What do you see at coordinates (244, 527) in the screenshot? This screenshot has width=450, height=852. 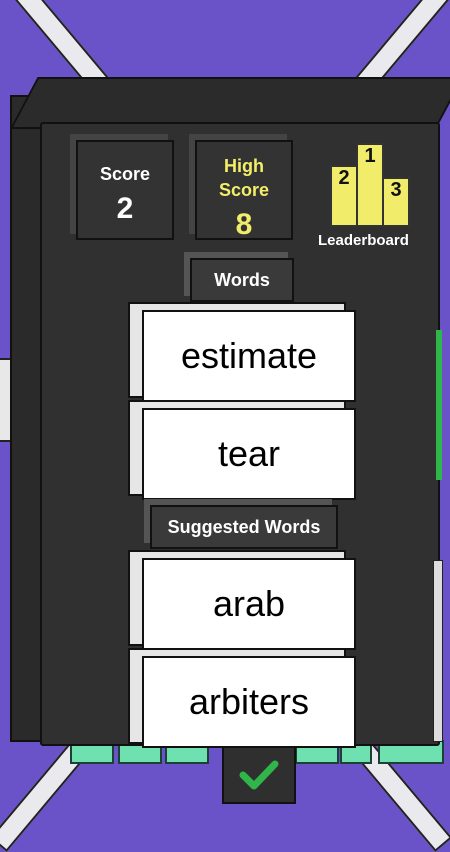 I see `suggested-words-header: Suggested Words` at bounding box center [244, 527].